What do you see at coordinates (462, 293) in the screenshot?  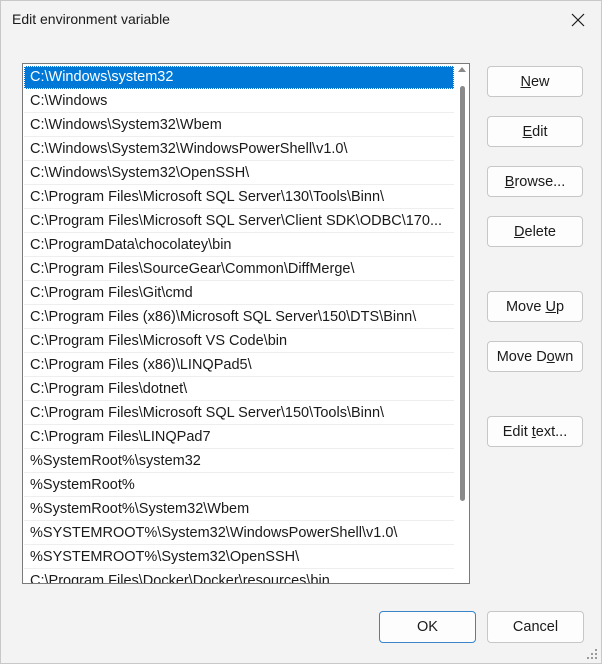 I see `scroll-thumb` at bounding box center [462, 293].